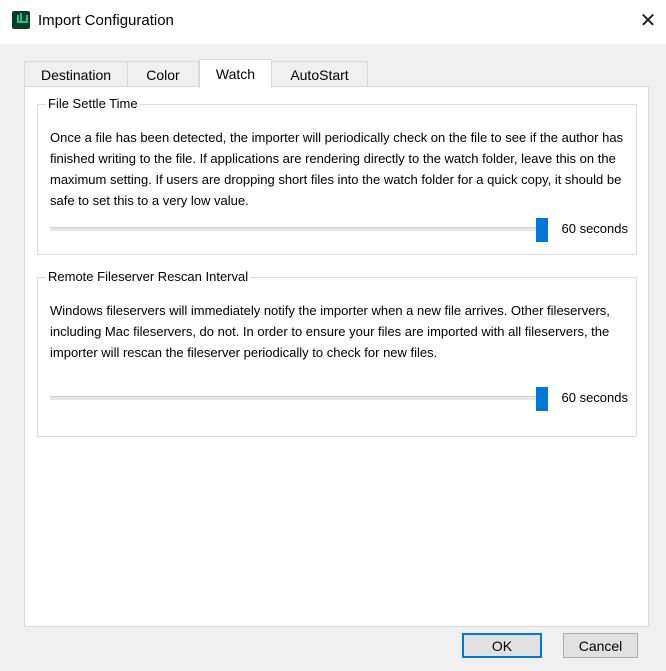  Describe the element at coordinates (600, 645) in the screenshot. I see `cancel-button: Cancel` at that location.